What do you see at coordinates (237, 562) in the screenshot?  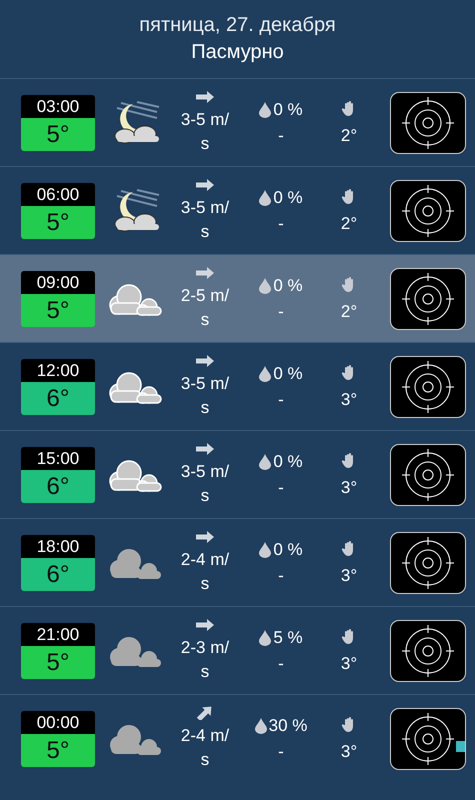 I see `forecast-row: 18:00 6° 2-4 m/s 0 % - 3°` at bounding box center [237, 562].